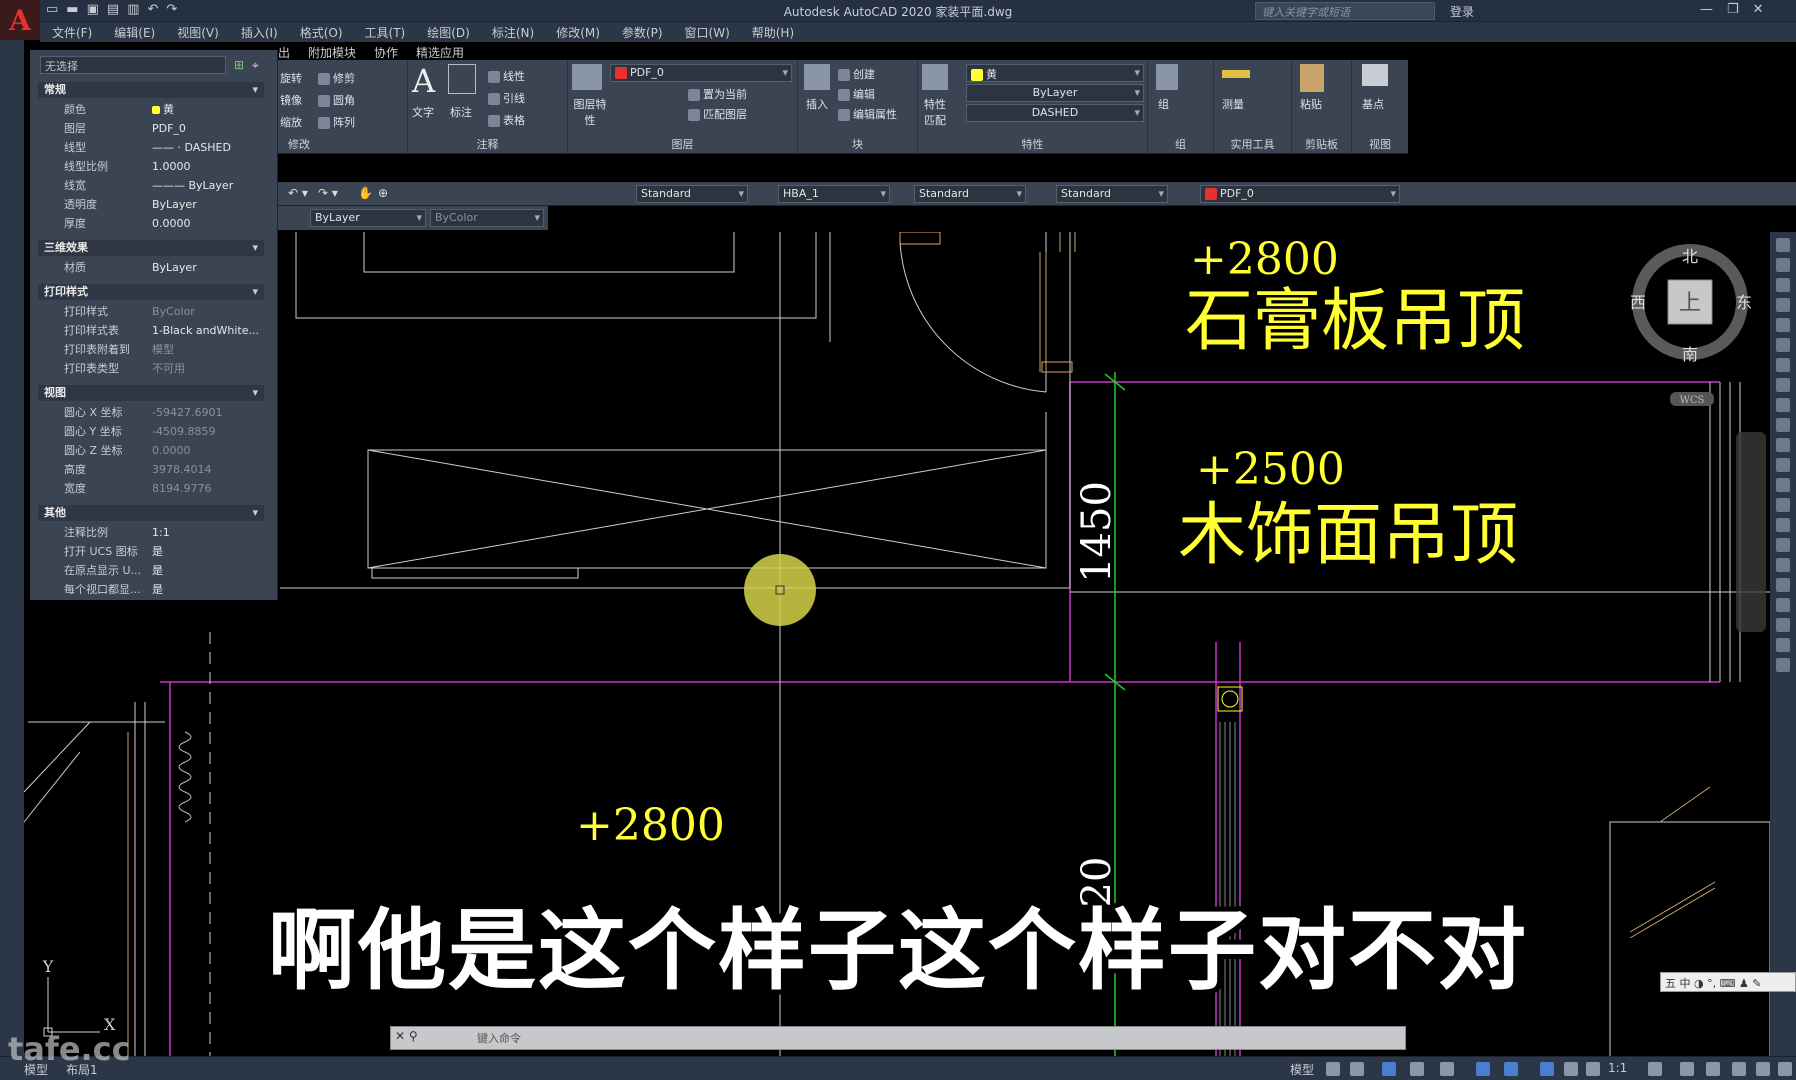 The image size is (1796, 1080). What do you see at coordinates (291, 100) in the screenshot?
I see `mirror-button: 镜像` at bounding box center [291, 100].